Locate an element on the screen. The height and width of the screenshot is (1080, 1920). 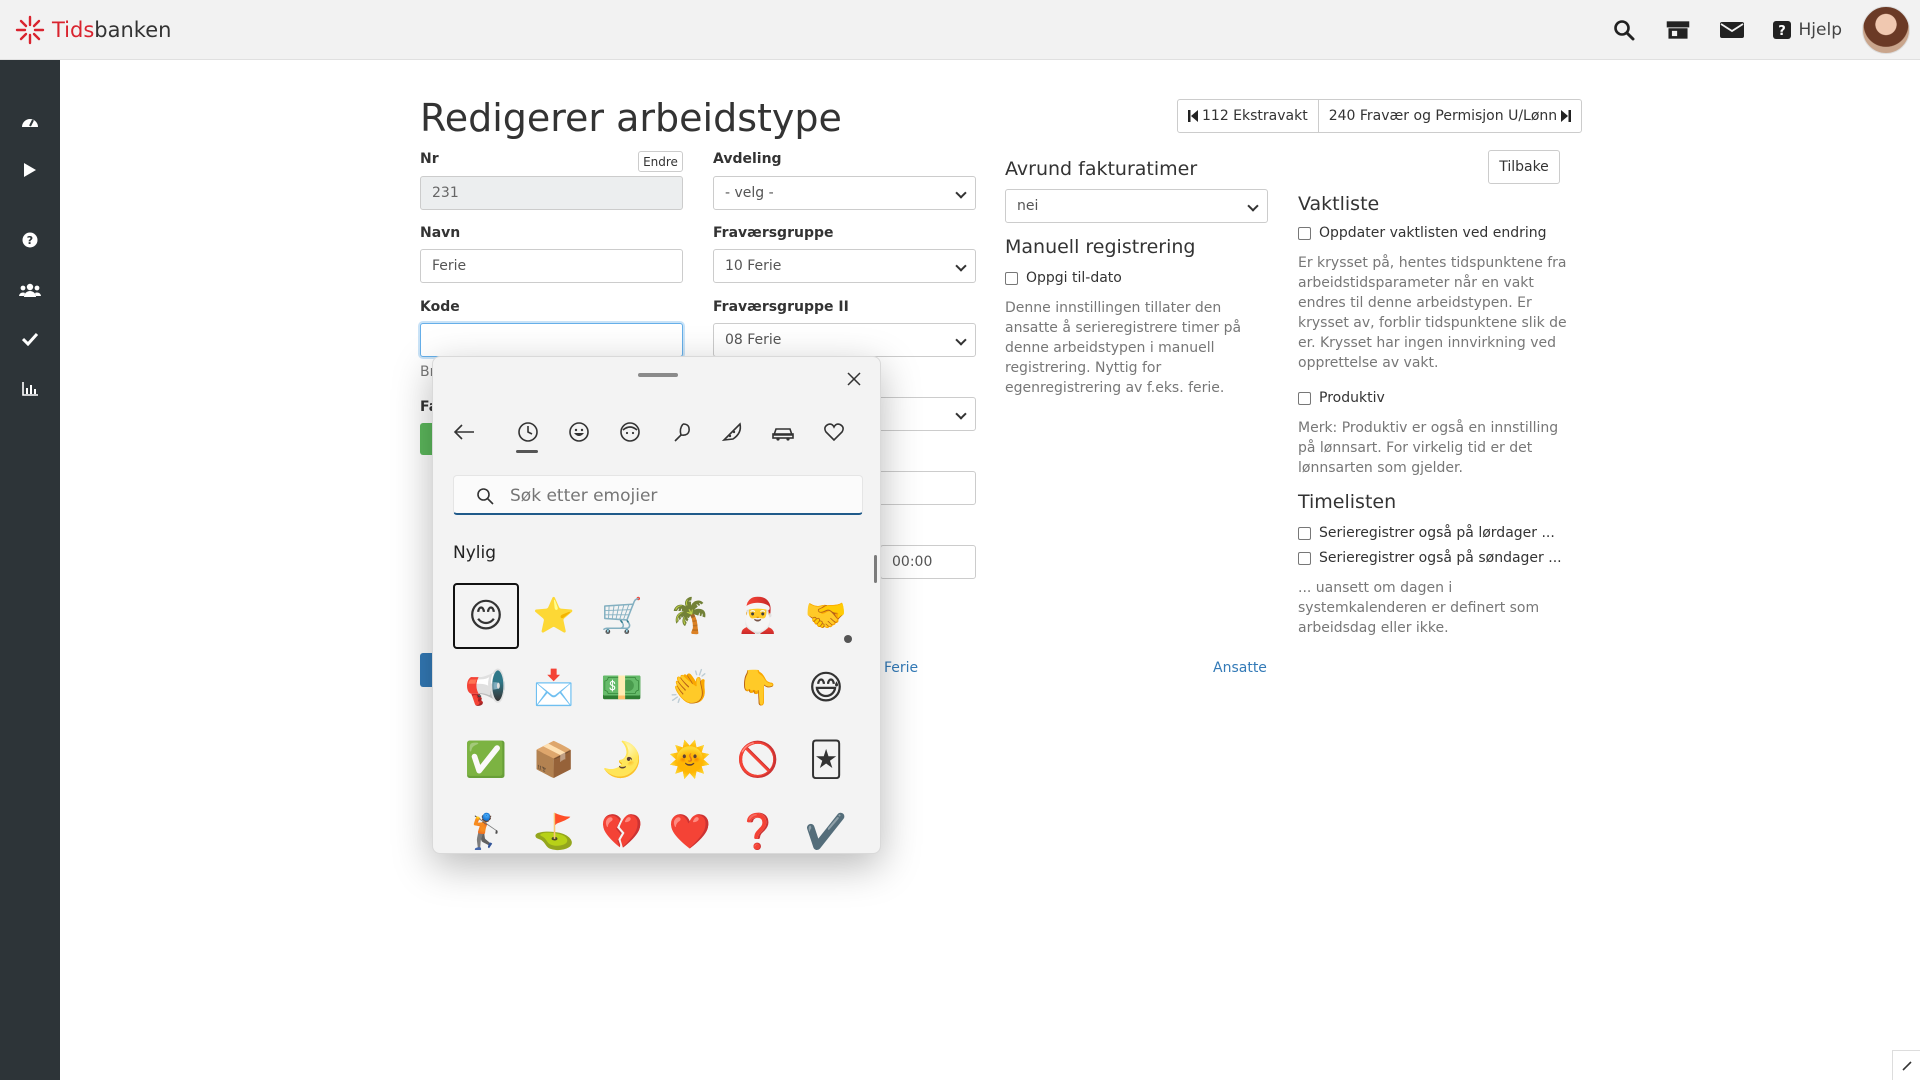
emoji-item: 🛒 is located at coordinates (622, 616).